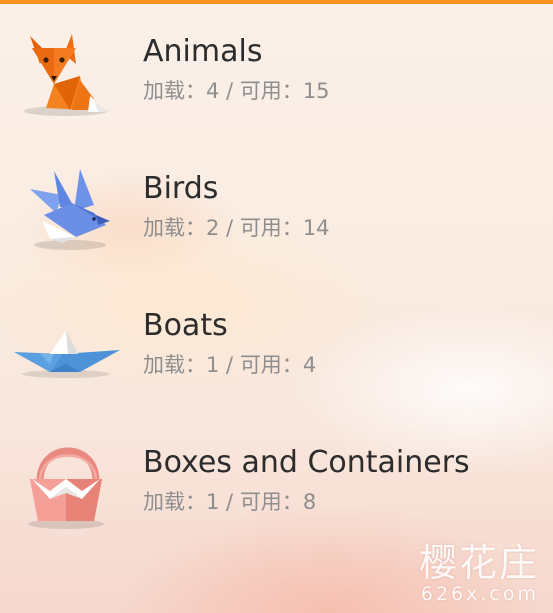 This screenshot has width=553, height=613. I want to click on category-counts: 加载：4 / 可用：15, so click(236, 91).